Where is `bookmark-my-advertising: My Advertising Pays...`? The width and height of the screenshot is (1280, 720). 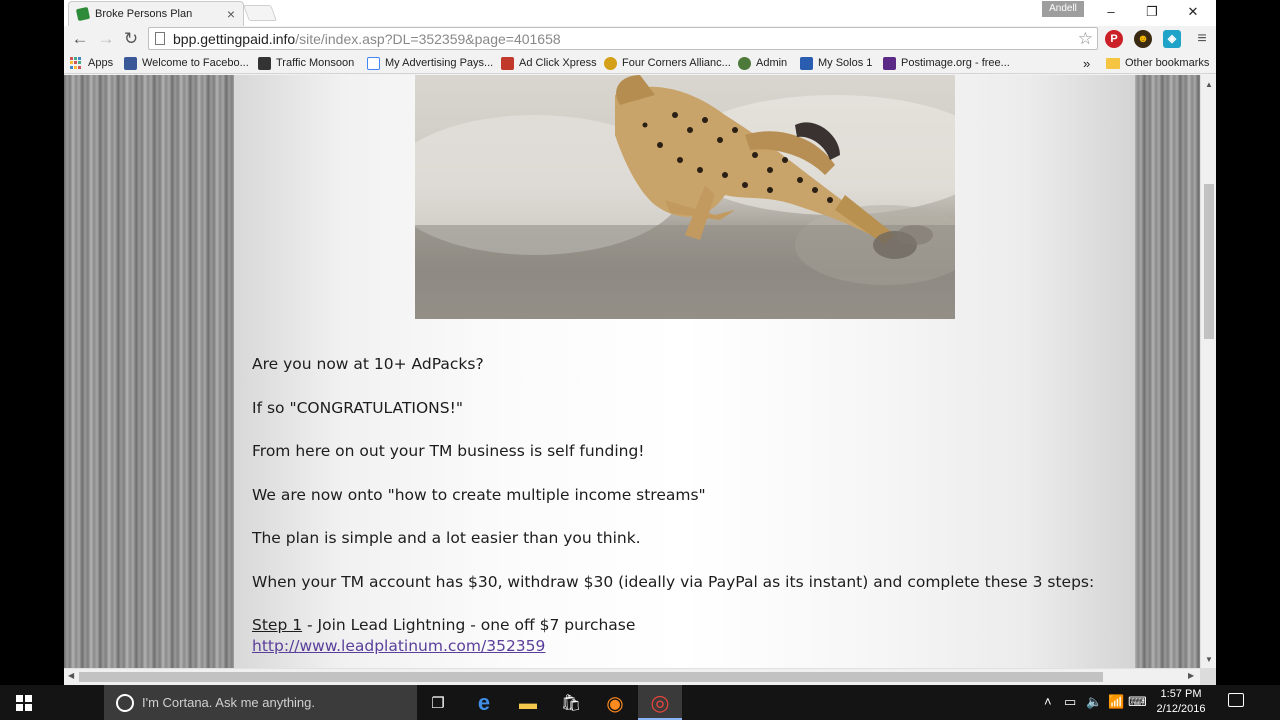 bookmark-my-advertising: My Advertising Pays... is located at coordinates (430, 63).